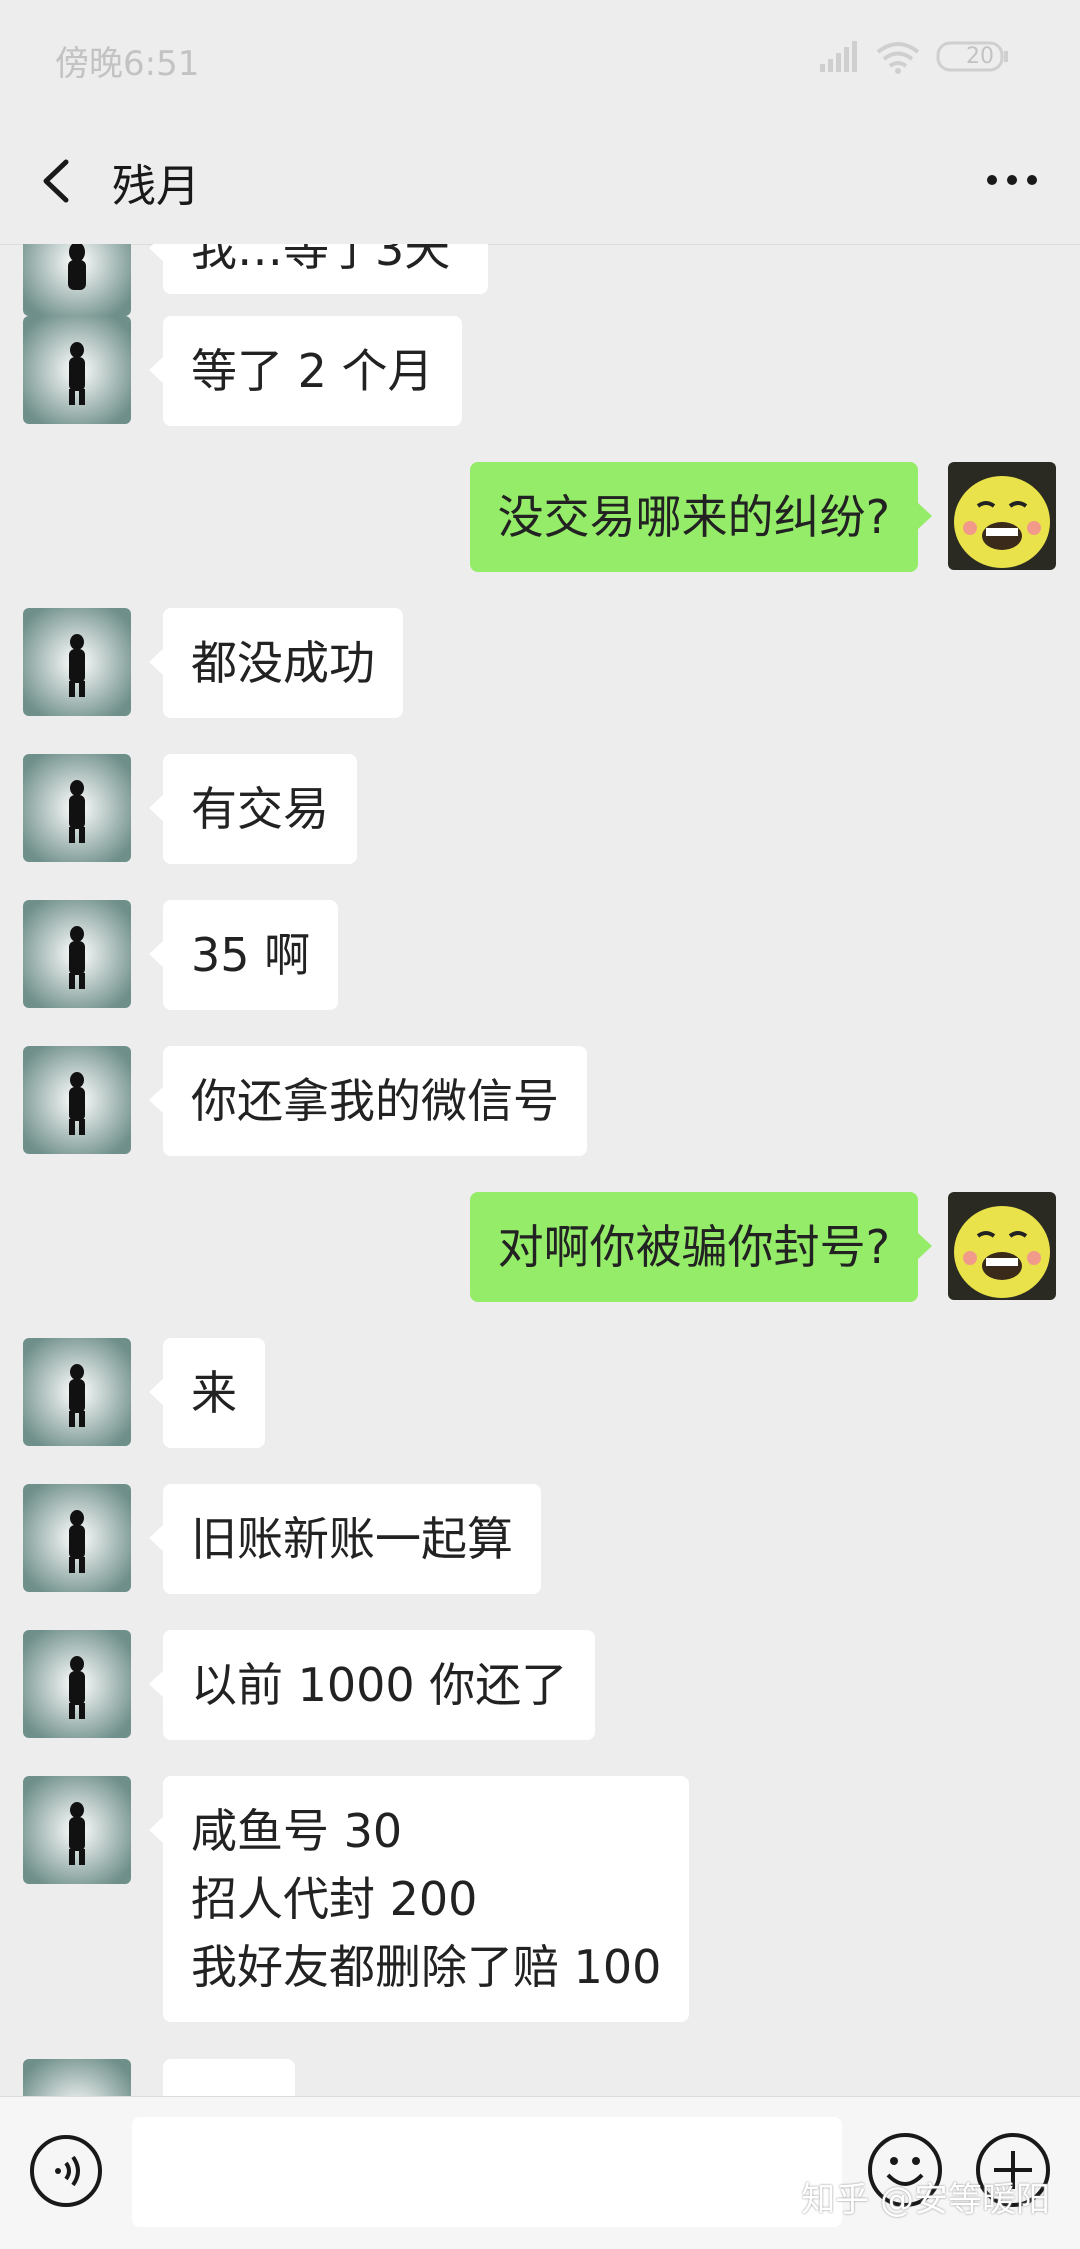 The image size is (1080, 2249). I want to click on message-text: 我…等了3天, so click(321, 260).